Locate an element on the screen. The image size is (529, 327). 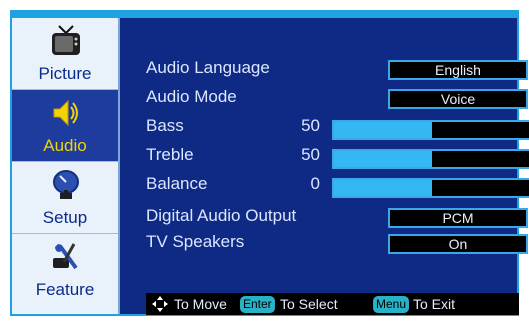
exit-hint: To Exit is located at coordinates (434, 304).